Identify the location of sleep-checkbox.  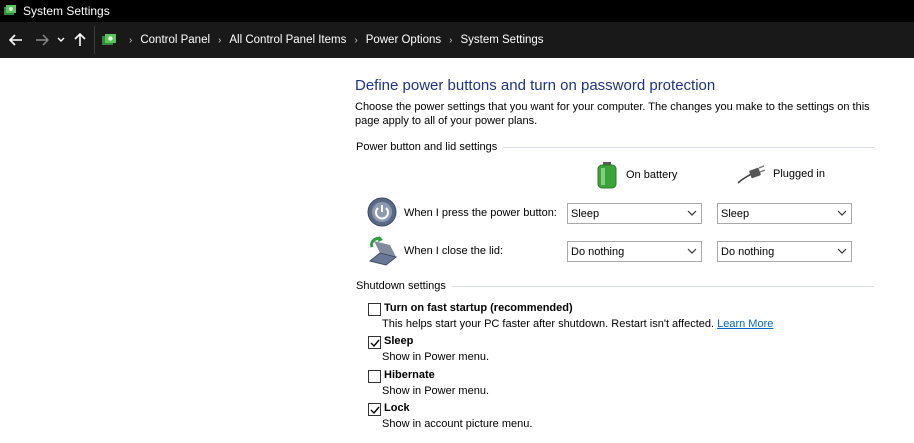
(374, 342).